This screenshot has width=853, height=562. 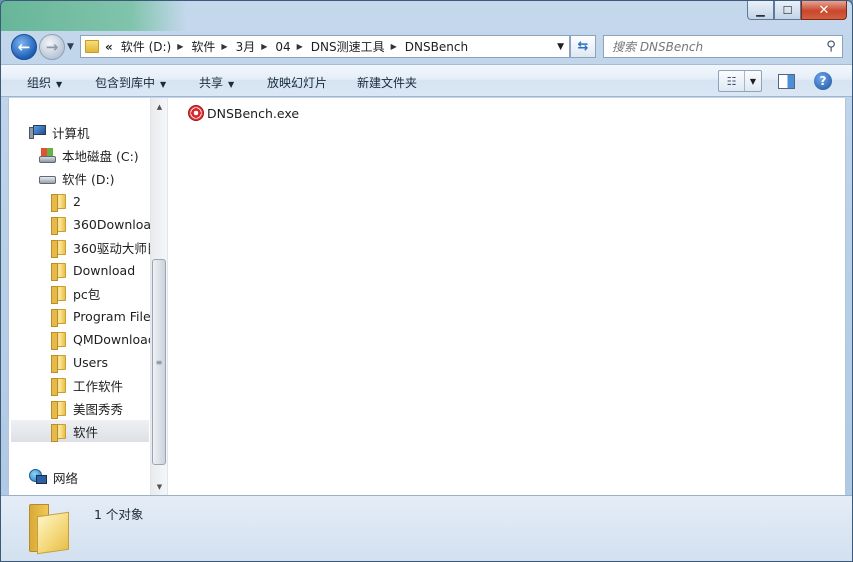 I want to click on nav-item-network: 网络, so click(x=53, y=477).